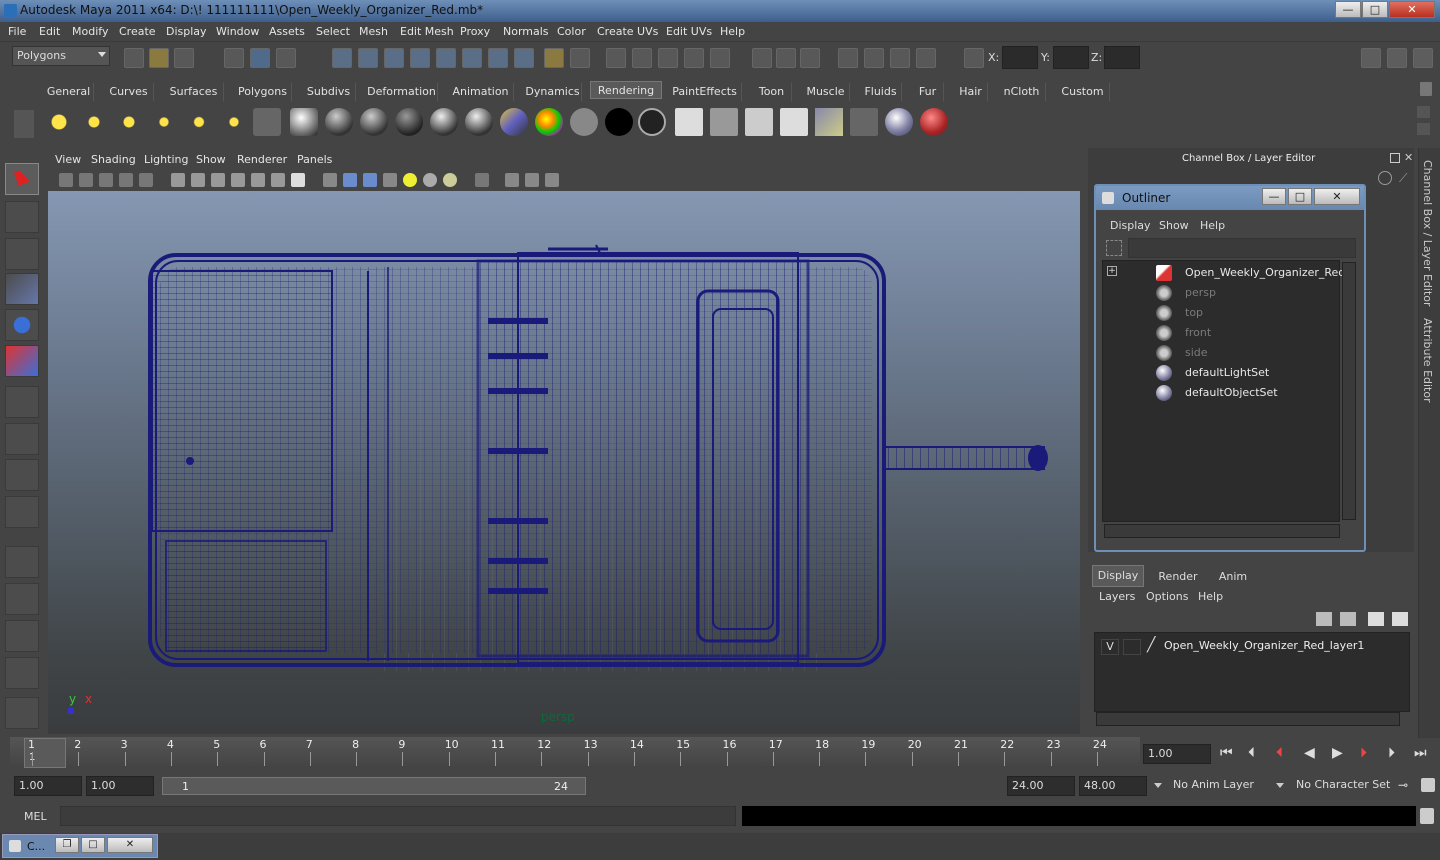  I want to click on time-slider, so click(575, 752).